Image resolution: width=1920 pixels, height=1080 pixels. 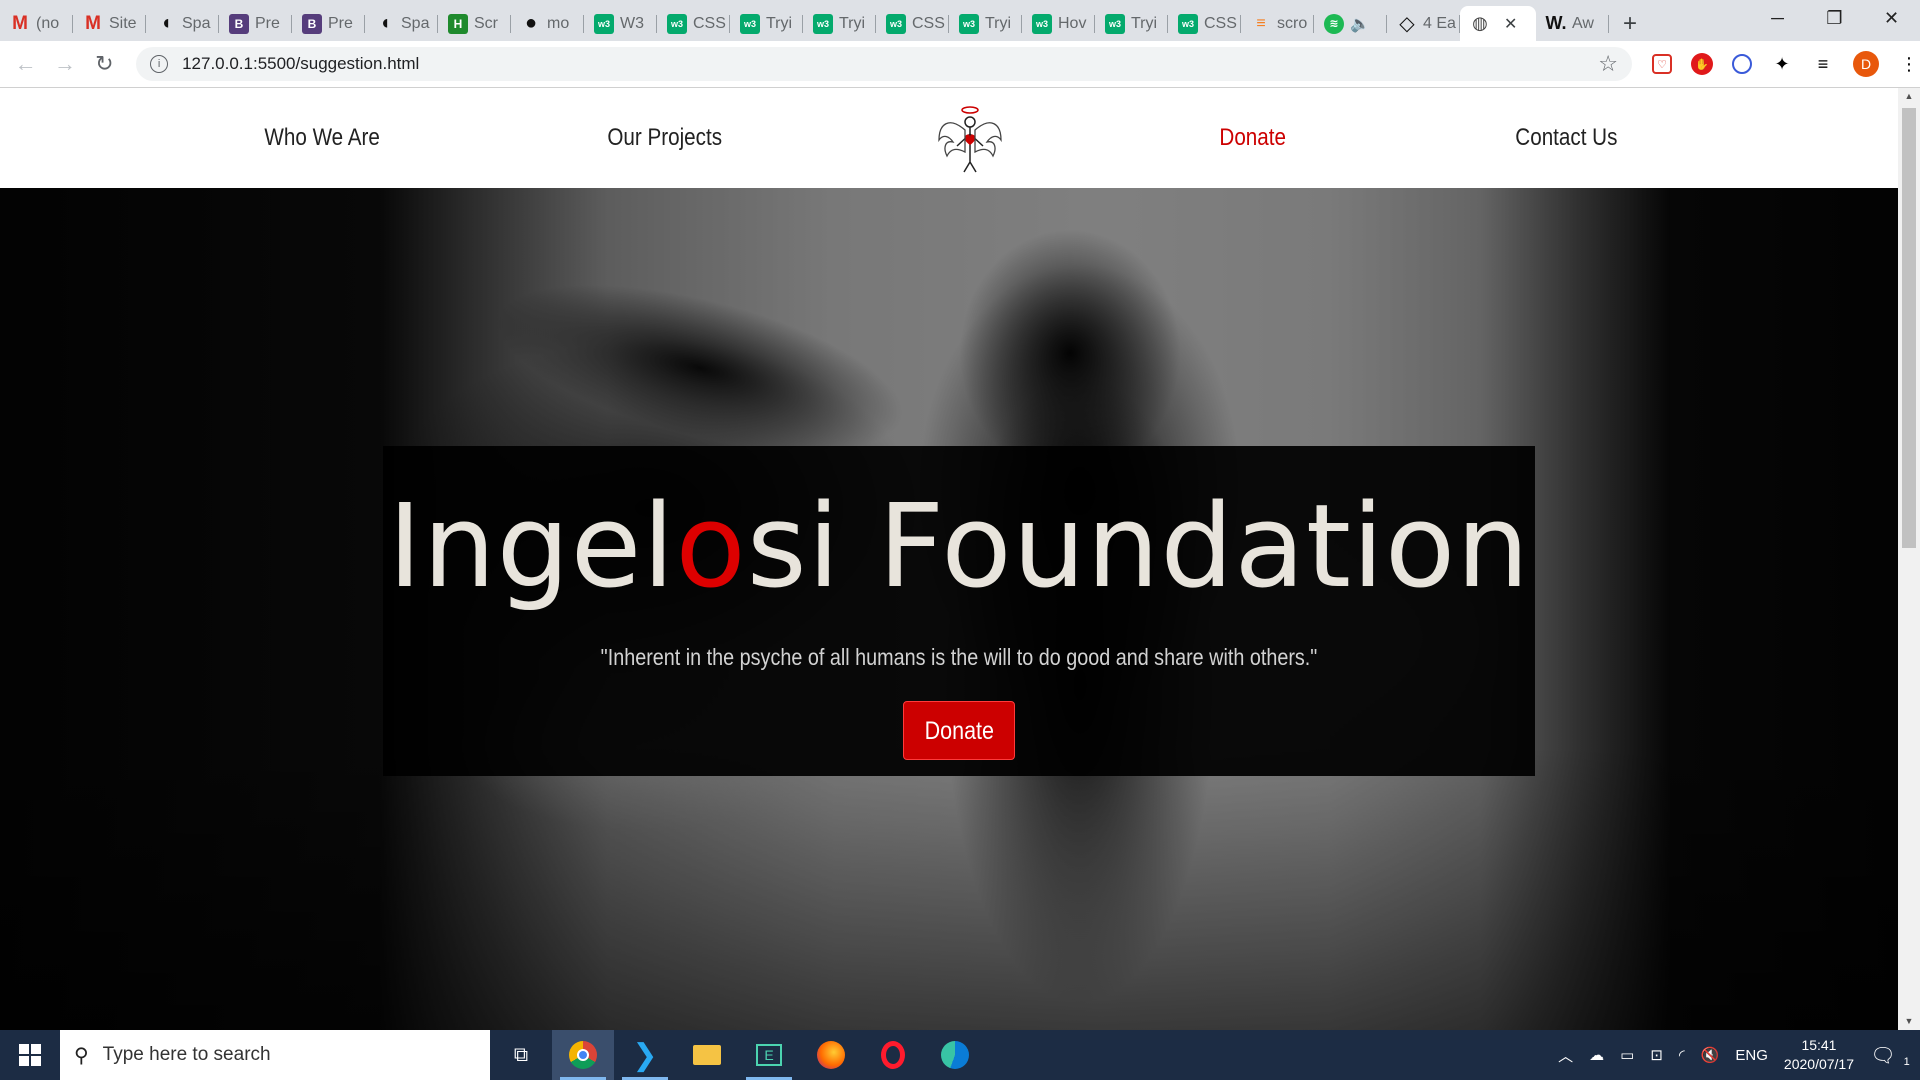 What do you see at coordinates (1510, 24) in the screenshot?
I see `close-tab-icon: ✕` at bounding box center [1510, 24].